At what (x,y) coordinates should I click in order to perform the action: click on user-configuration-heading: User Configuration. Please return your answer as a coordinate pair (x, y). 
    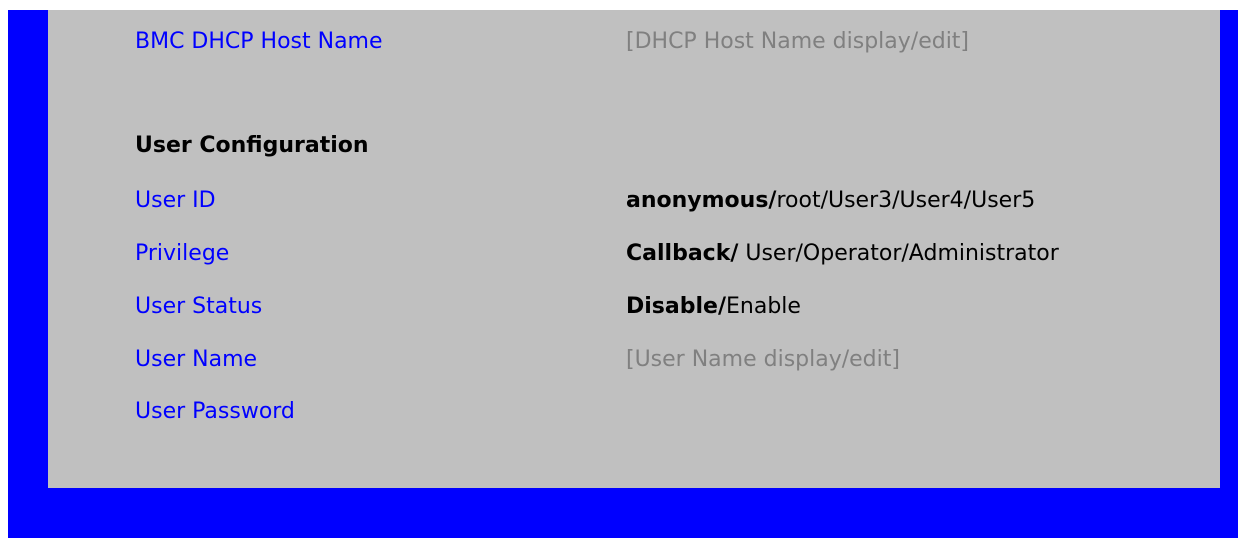
    Looking at the image, I should click on (252, 145).